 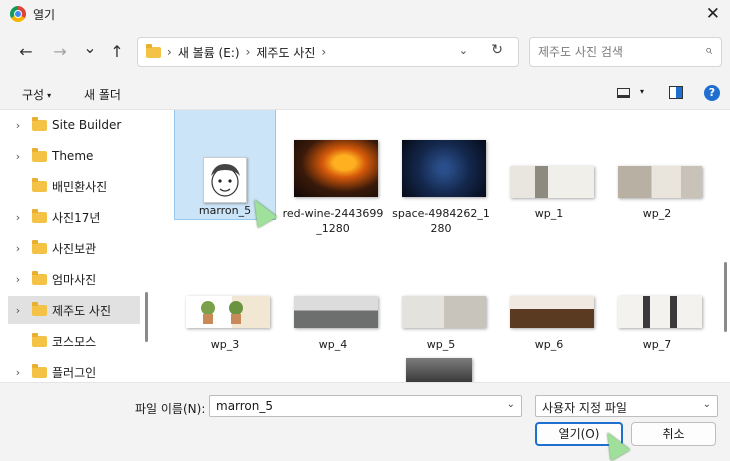 I want to click on sidebar-item-label: 사진보관, so click(x=74, y=248).